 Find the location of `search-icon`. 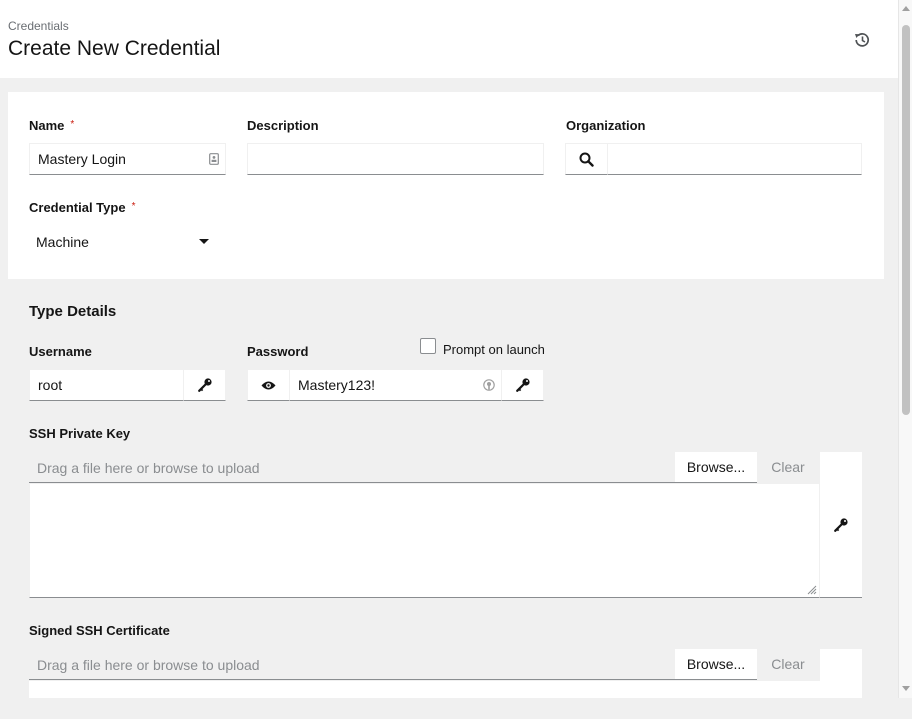

search-icon is located at coordinates (586, 159).